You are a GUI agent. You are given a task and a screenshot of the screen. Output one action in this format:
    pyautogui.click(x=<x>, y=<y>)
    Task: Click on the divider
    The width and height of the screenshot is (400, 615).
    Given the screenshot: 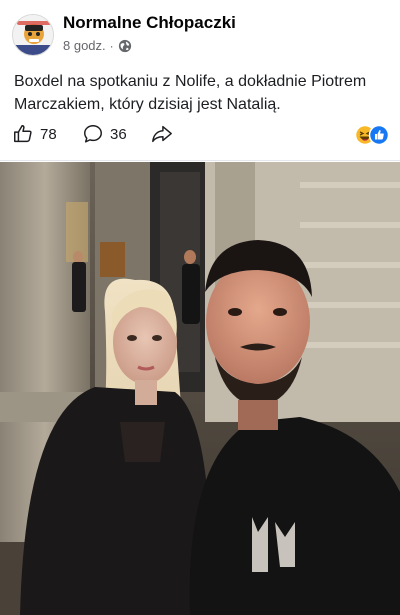 What is the action you would take?
    pyautogui.click(x=200, y=160)
    